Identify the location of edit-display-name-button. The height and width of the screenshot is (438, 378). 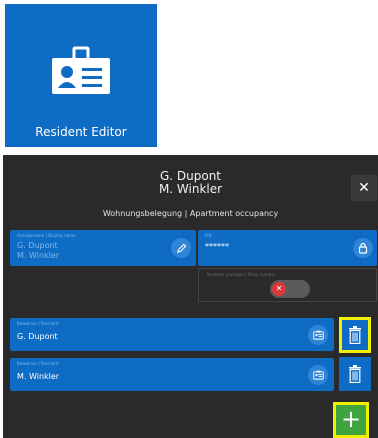
(181, 248).